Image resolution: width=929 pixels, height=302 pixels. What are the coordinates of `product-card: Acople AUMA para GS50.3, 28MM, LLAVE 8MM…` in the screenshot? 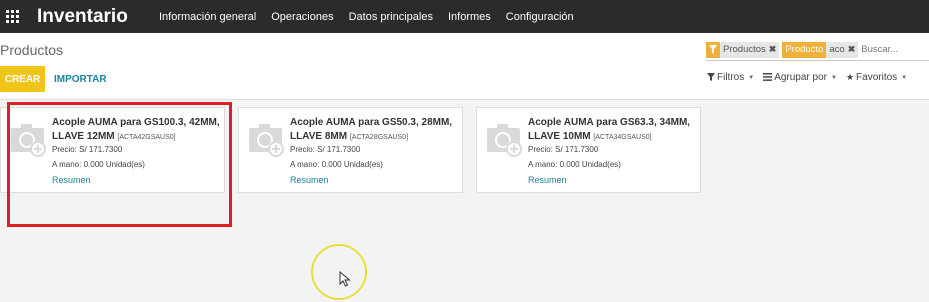 It's located at (350, 150).